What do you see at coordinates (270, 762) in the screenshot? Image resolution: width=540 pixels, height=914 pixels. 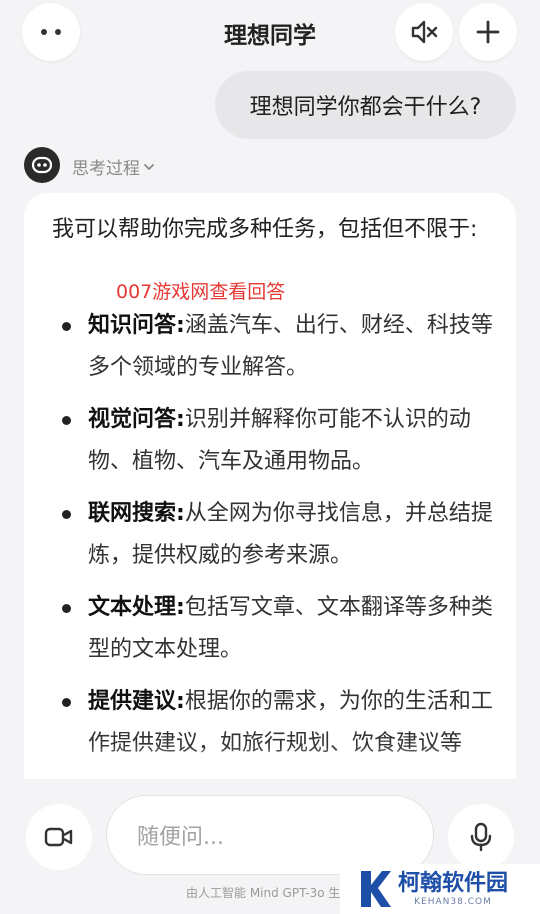 I see `scroll-fade` at bounding box center [270, 762].